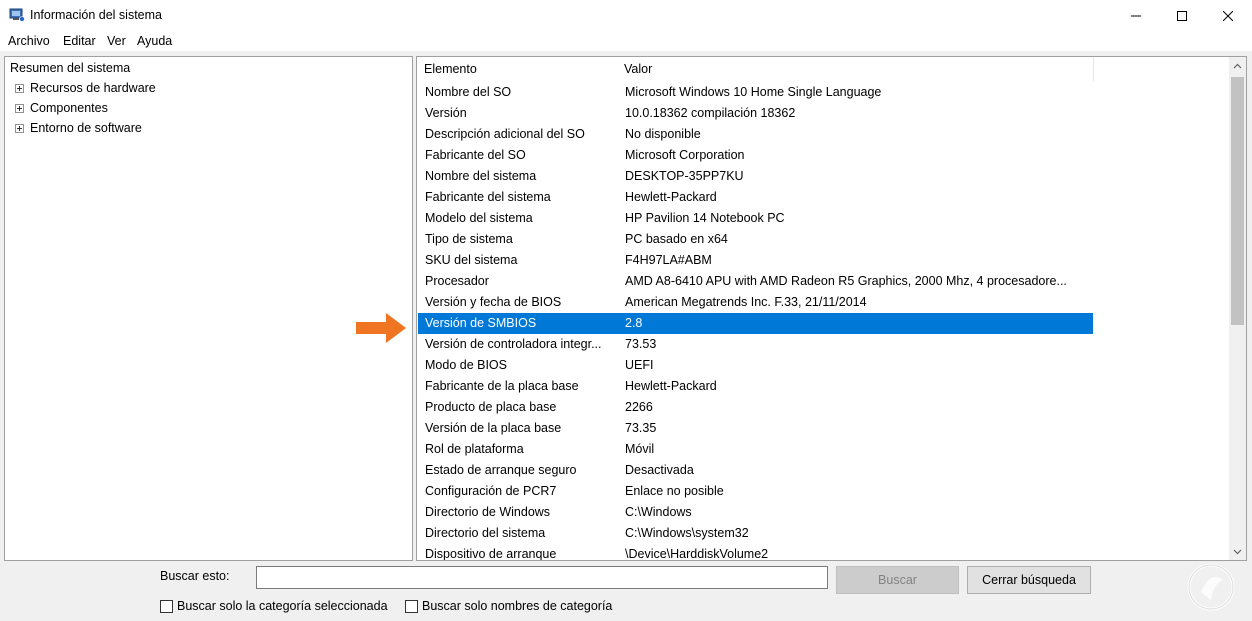 This screenshot has width=1252, height=621. I want to click on column-header-valor: Valor, so click(855, 69).